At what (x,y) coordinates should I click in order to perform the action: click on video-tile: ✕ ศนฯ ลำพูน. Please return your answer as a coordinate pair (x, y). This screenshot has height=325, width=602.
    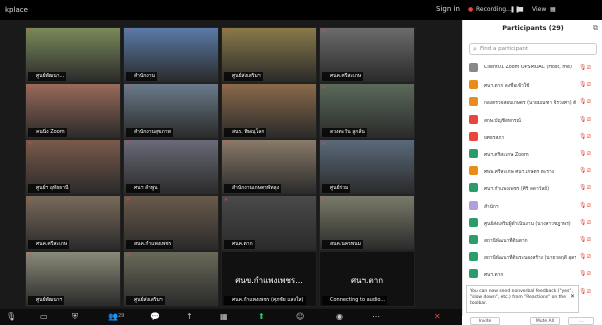
    Looking at the image, I should click on (171, 167).